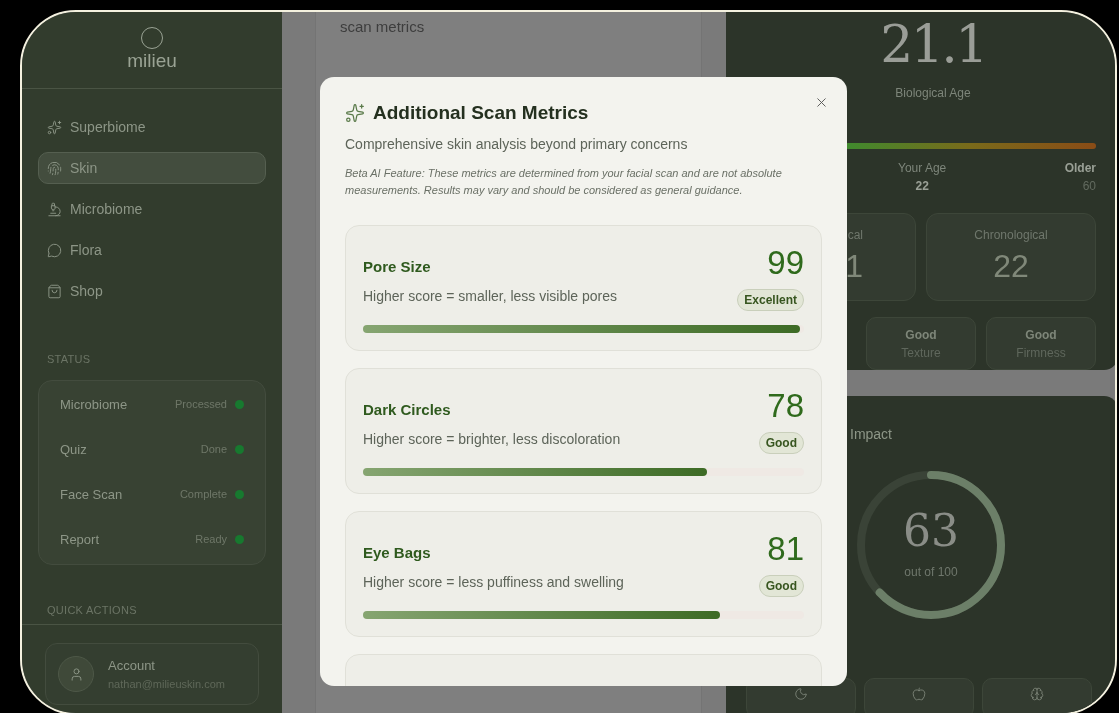 This screenshot has width=1119, height=713. Describe the element at coordinates (69, 359) in the screenshot. I see `section-heading: STATUS` at that location.